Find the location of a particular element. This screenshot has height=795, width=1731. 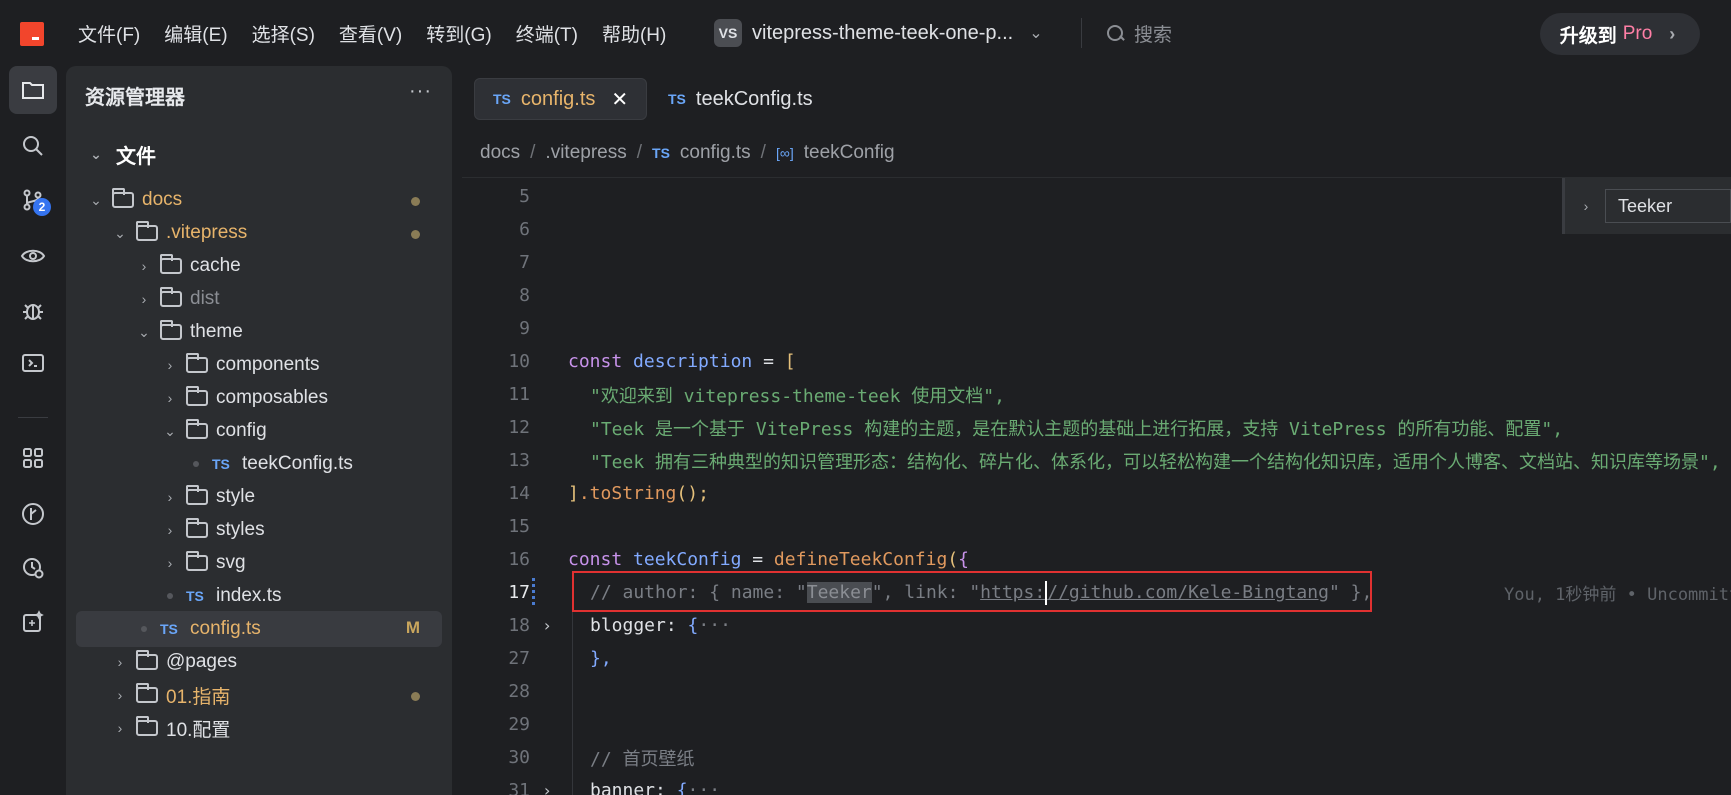

code-text: const teekConfig = defineTeekConfig({ is located at coordinates (768, 559).